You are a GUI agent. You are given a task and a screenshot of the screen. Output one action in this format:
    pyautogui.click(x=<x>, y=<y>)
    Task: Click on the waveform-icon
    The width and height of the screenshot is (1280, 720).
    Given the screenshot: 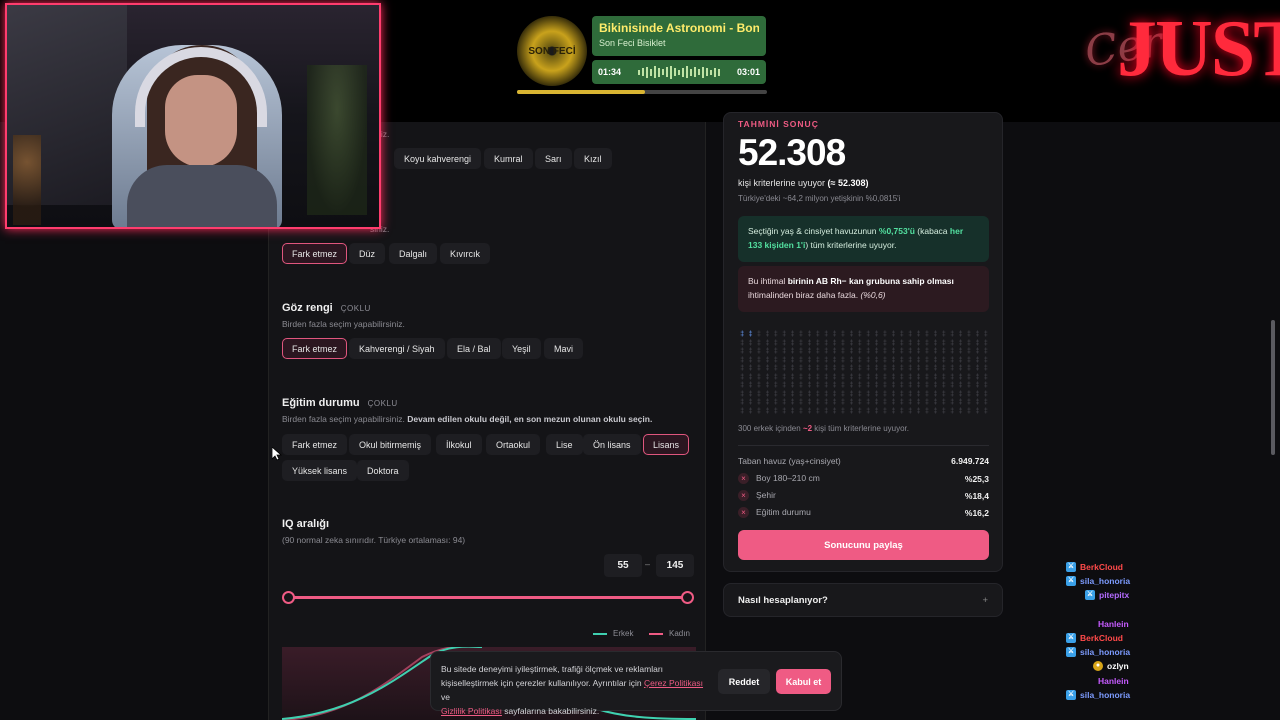 What is the action you would take?
    pyautogui.click(x=679, y=72)
    